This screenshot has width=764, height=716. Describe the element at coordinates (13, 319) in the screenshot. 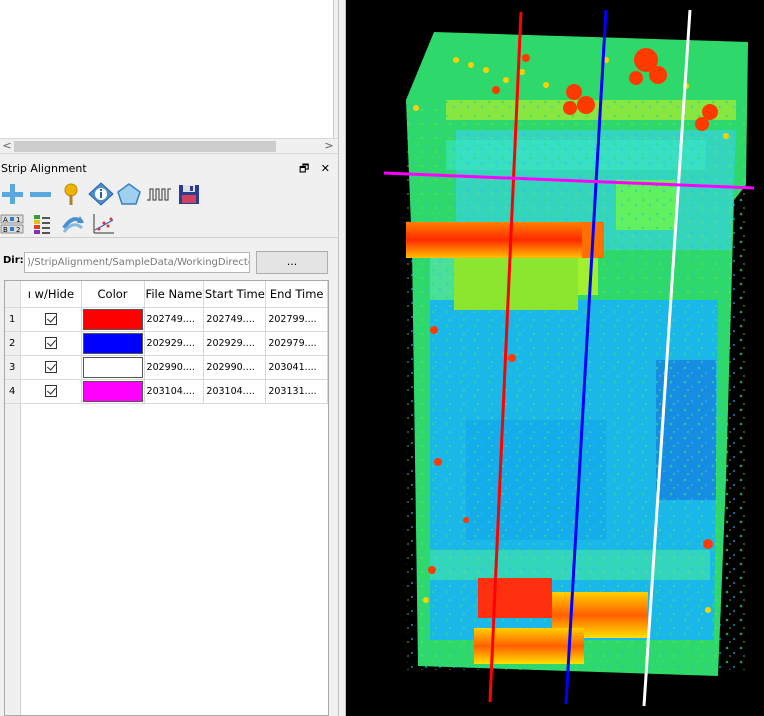

I see `row-number: 1` at that location.